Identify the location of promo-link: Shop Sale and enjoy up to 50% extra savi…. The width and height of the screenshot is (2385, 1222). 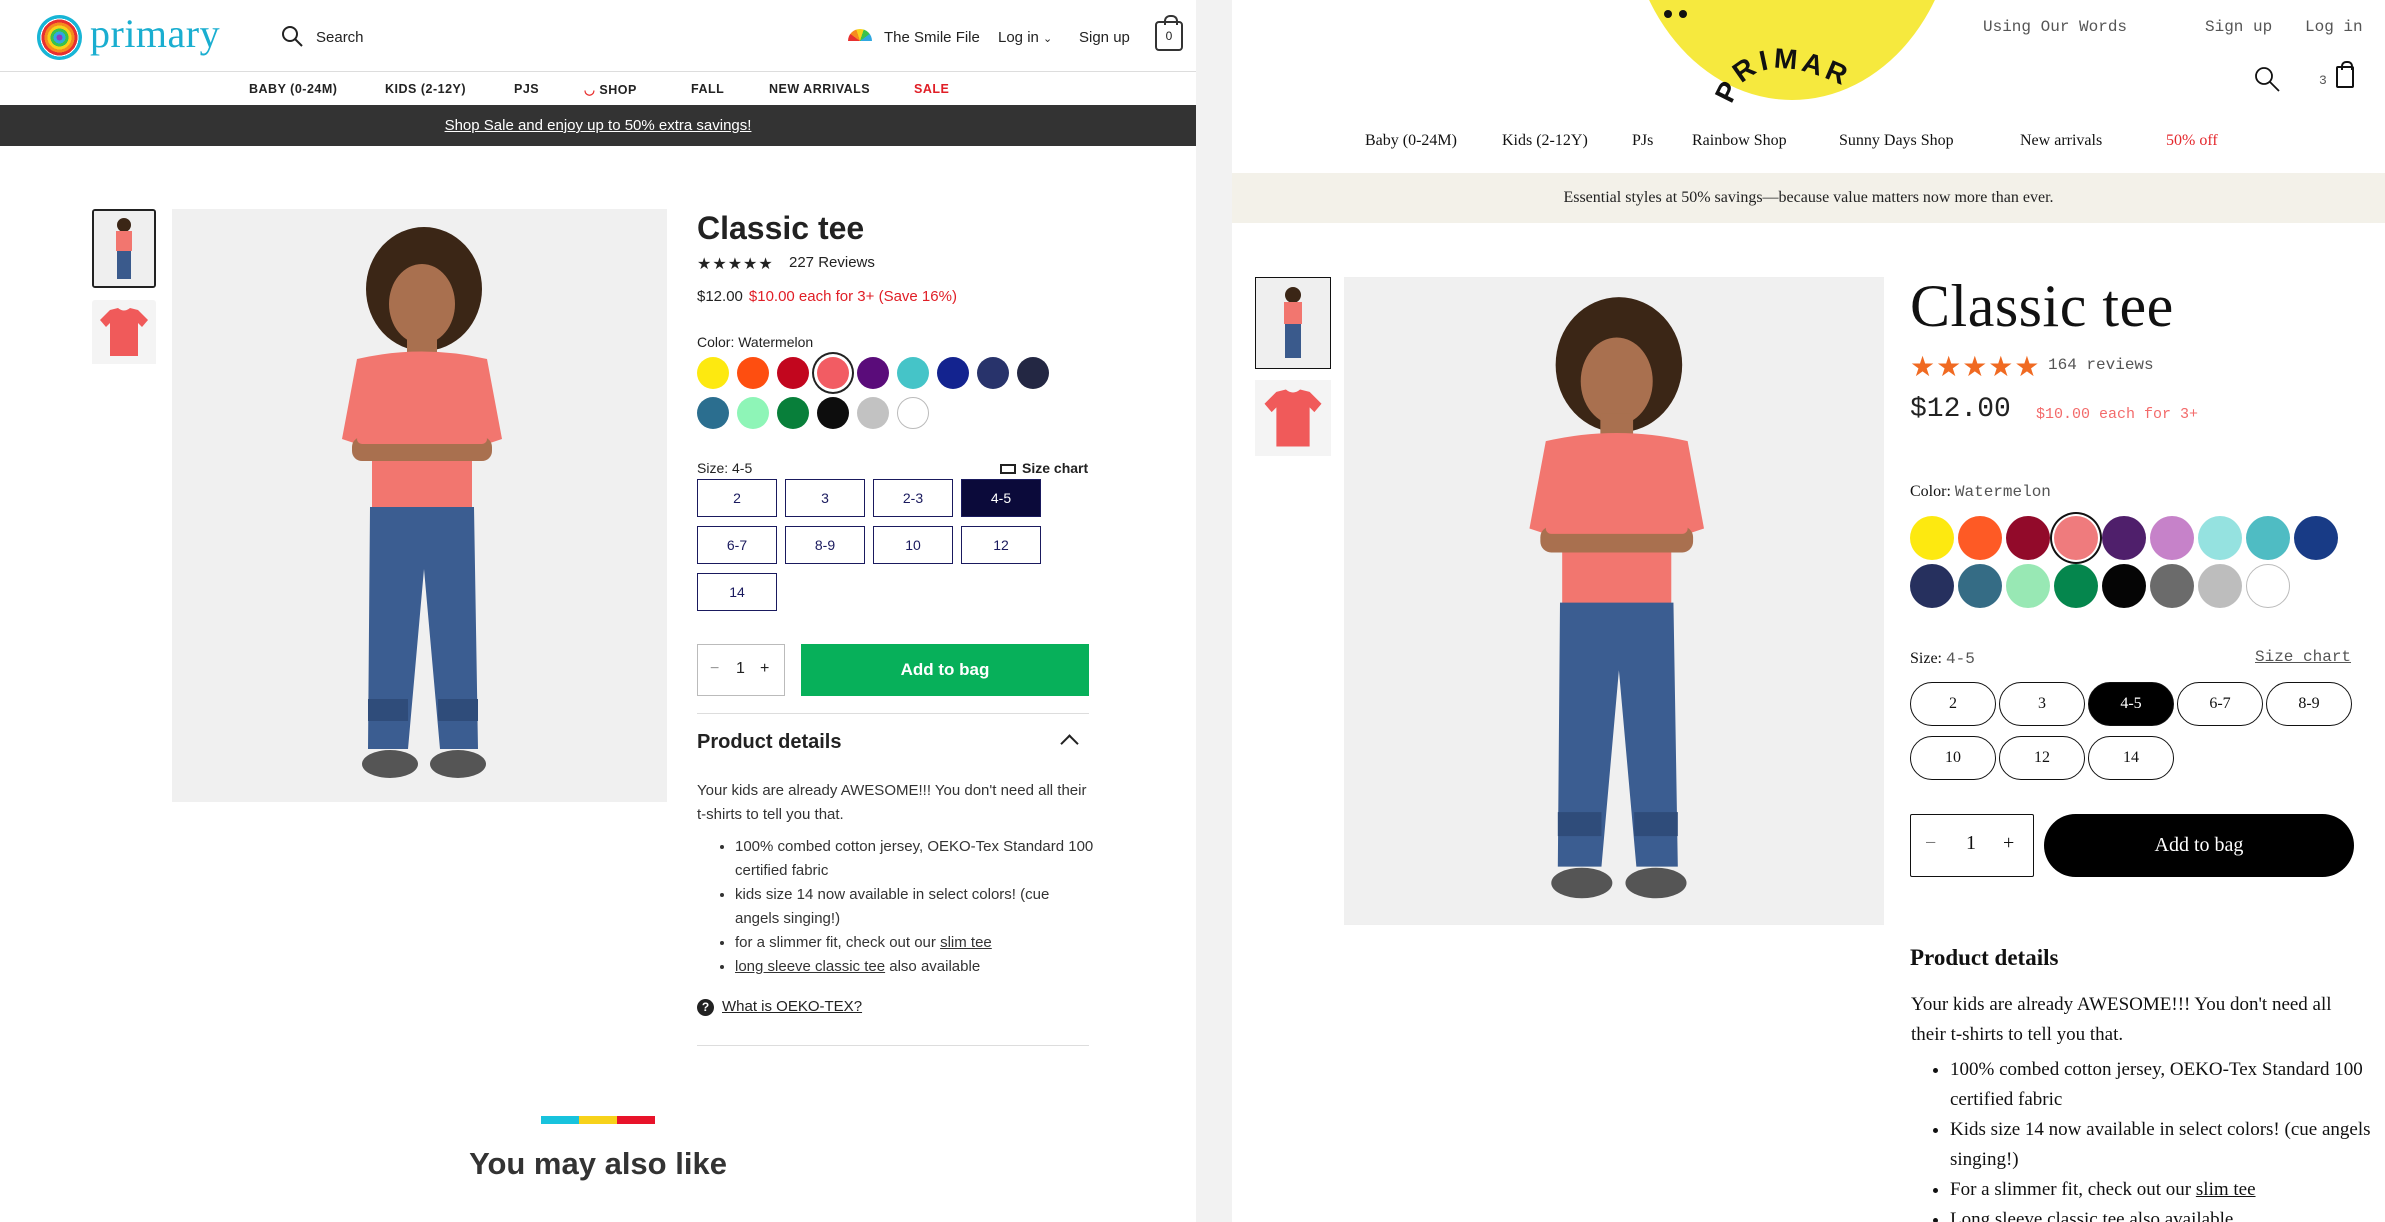
(598, 125).